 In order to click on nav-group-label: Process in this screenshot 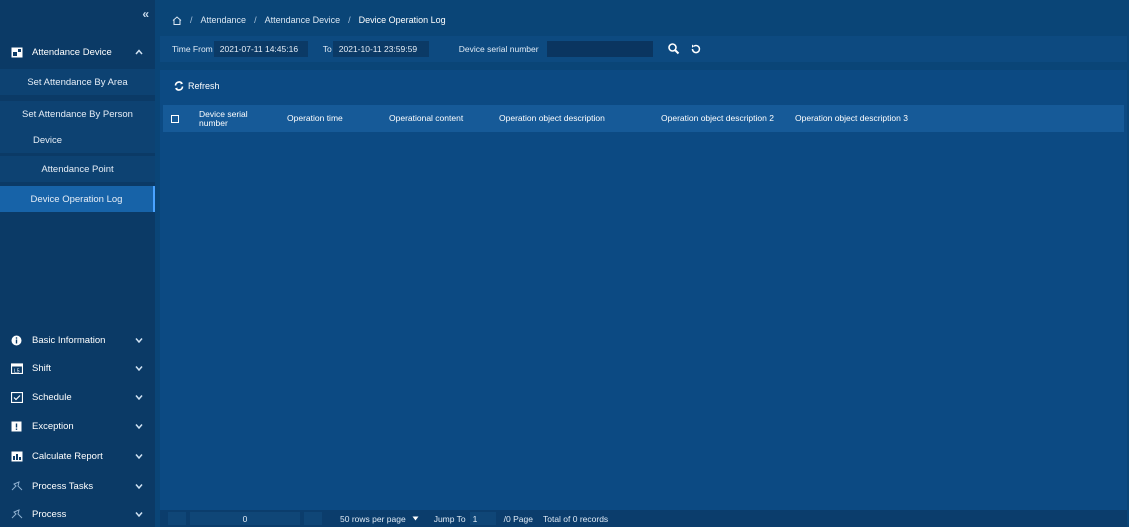, I will do `click(49, 514)`.